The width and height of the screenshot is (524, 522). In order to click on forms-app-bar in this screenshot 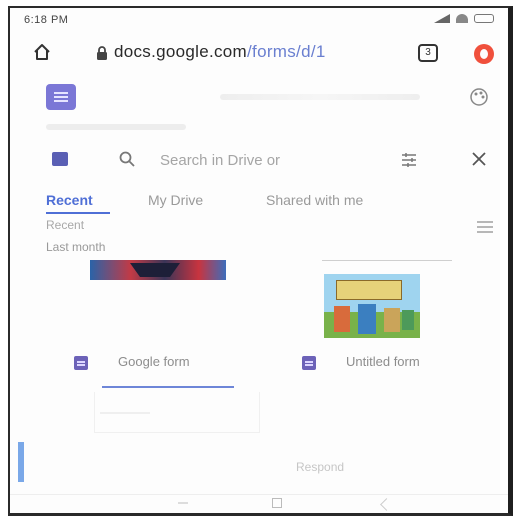, I will do `click(259, 98)`.